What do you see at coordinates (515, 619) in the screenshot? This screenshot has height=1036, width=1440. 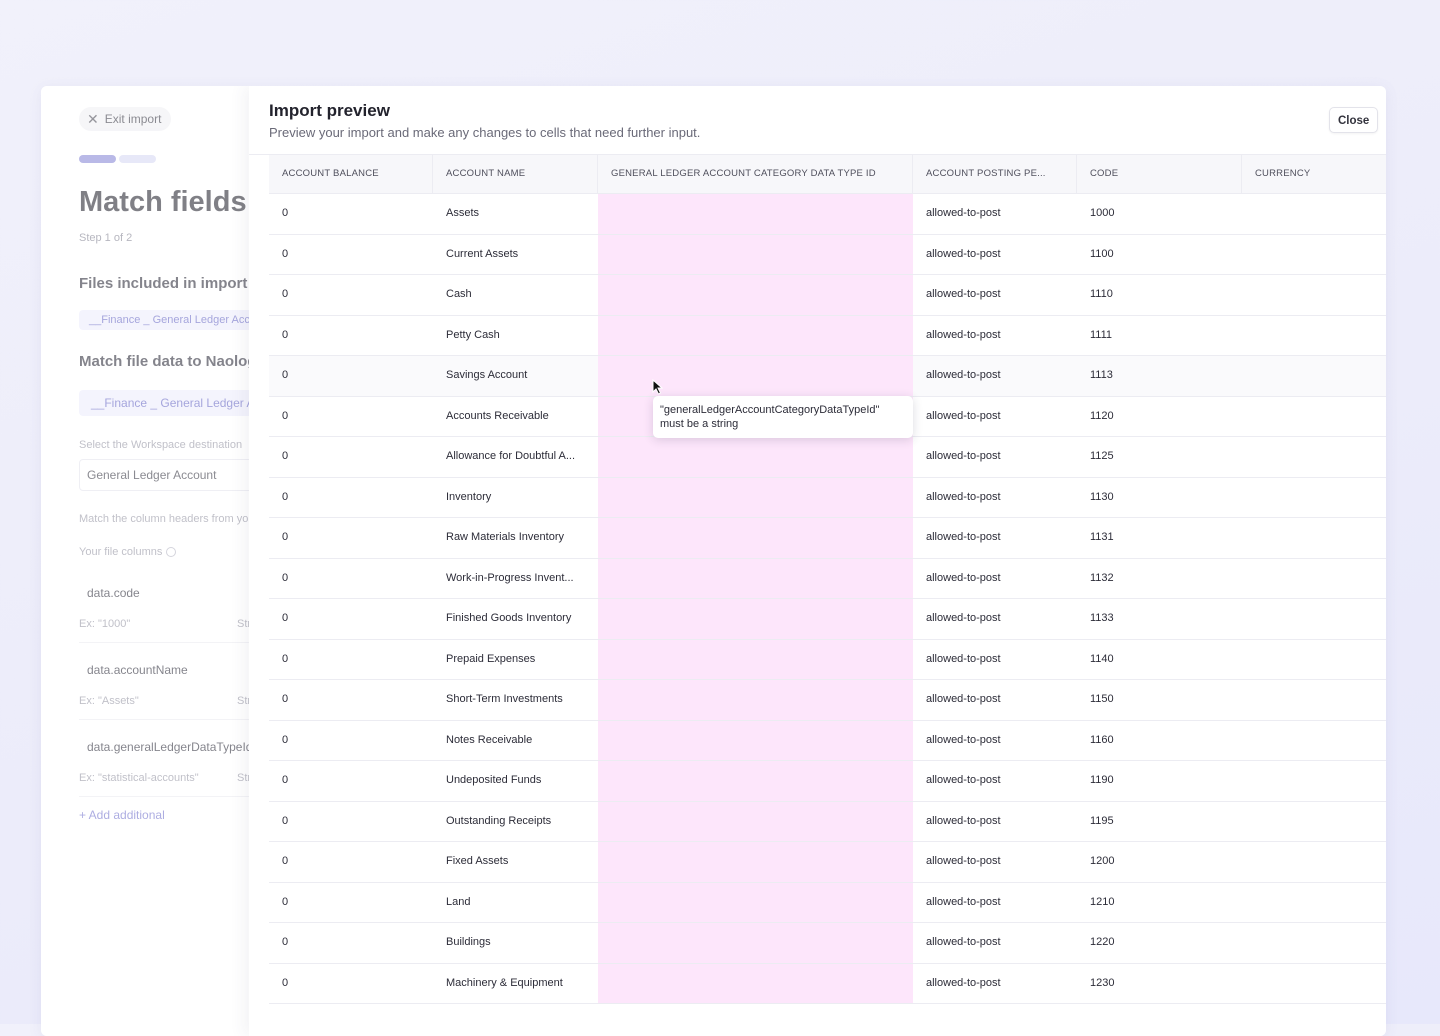 I see `cell-account-name: Finished Goods Inventory` at bounding box center [515, 619].